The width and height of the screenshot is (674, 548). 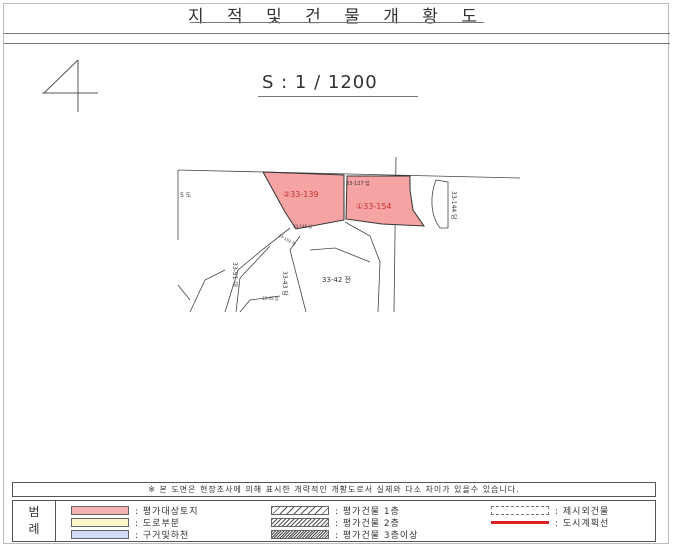 I want to click on legend-swatch-building-3f, so click(x=300, y=534).